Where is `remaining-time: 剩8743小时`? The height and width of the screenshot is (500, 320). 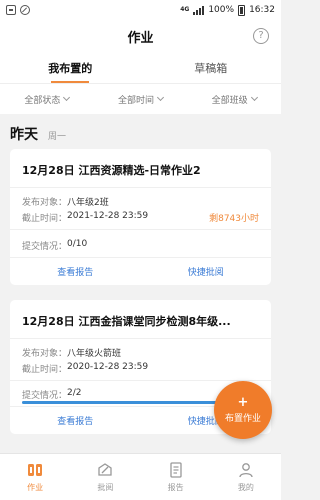
remaining-time: 剩8743小时 is located at coordinates (234, 219).